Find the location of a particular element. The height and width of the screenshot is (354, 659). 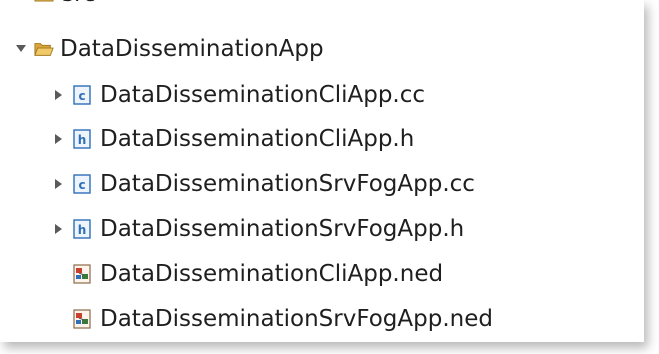

open-folder-icon is located at coordinates (44, 49).